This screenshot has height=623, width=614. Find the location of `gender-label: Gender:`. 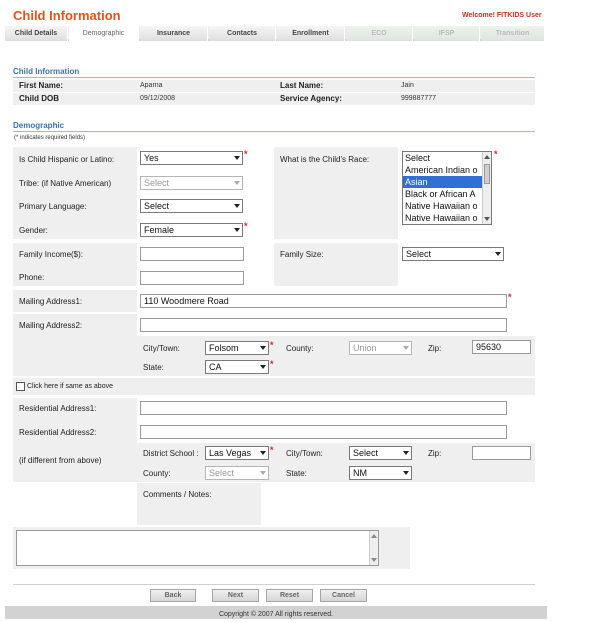

gender-label: Gender: is located at coordinates (33, 230).